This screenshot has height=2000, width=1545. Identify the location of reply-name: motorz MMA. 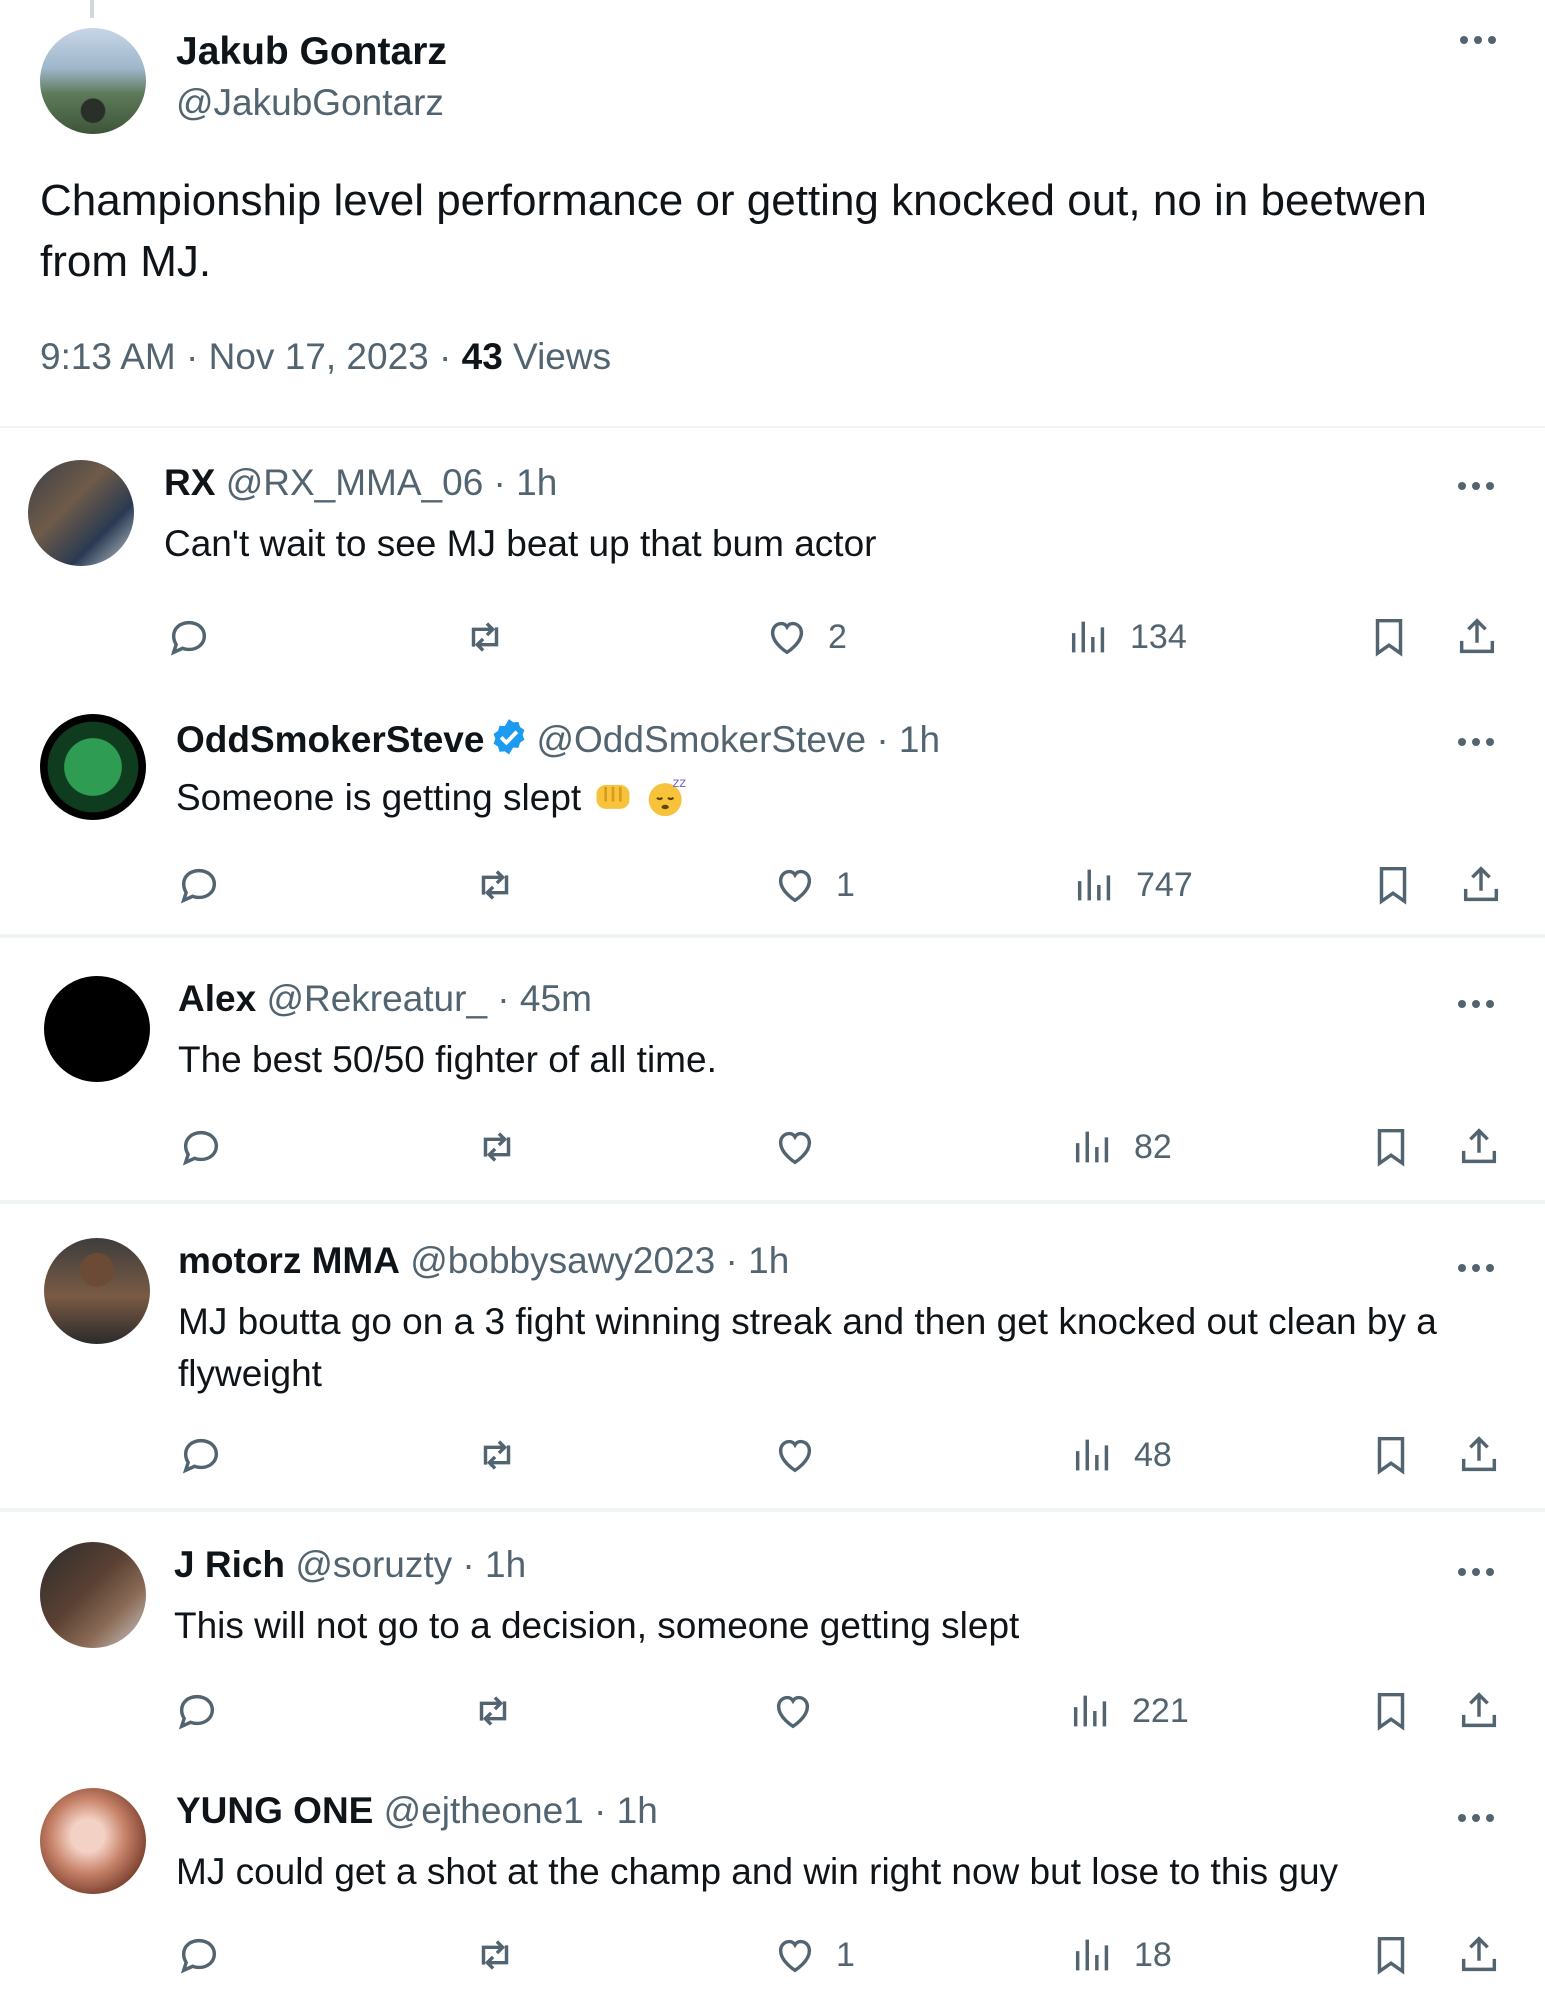
(289, 1260).